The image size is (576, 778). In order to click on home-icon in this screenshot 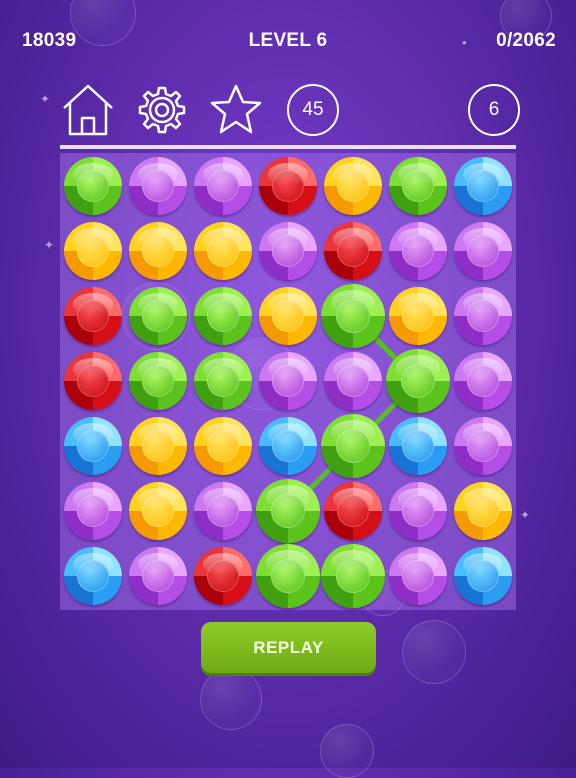, I will do `click(88, 110)`.